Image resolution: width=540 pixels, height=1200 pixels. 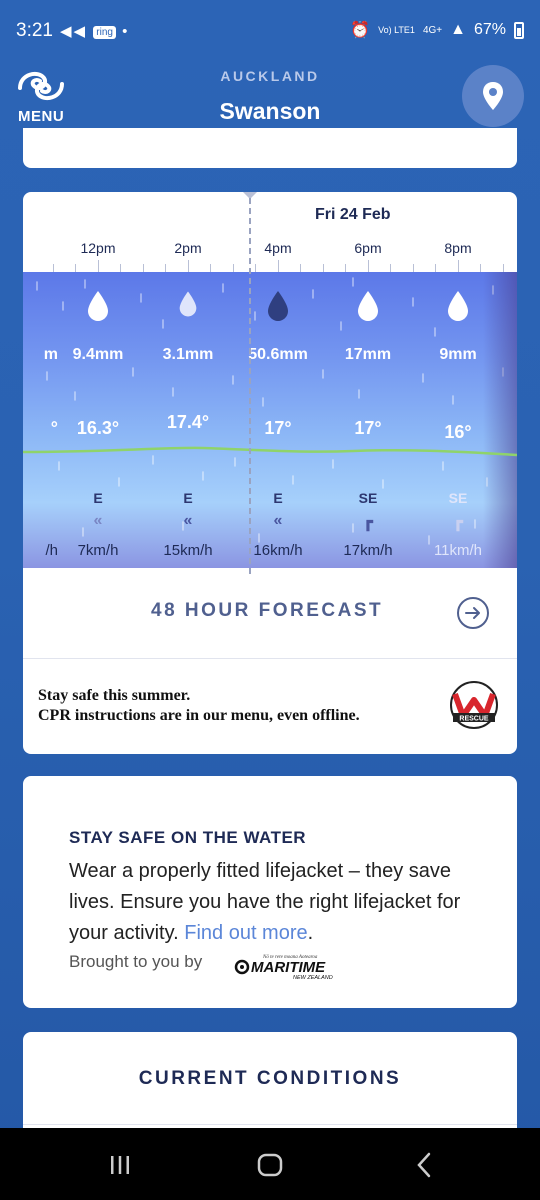 I want to click on back-button, so click(x=424, y=1165).